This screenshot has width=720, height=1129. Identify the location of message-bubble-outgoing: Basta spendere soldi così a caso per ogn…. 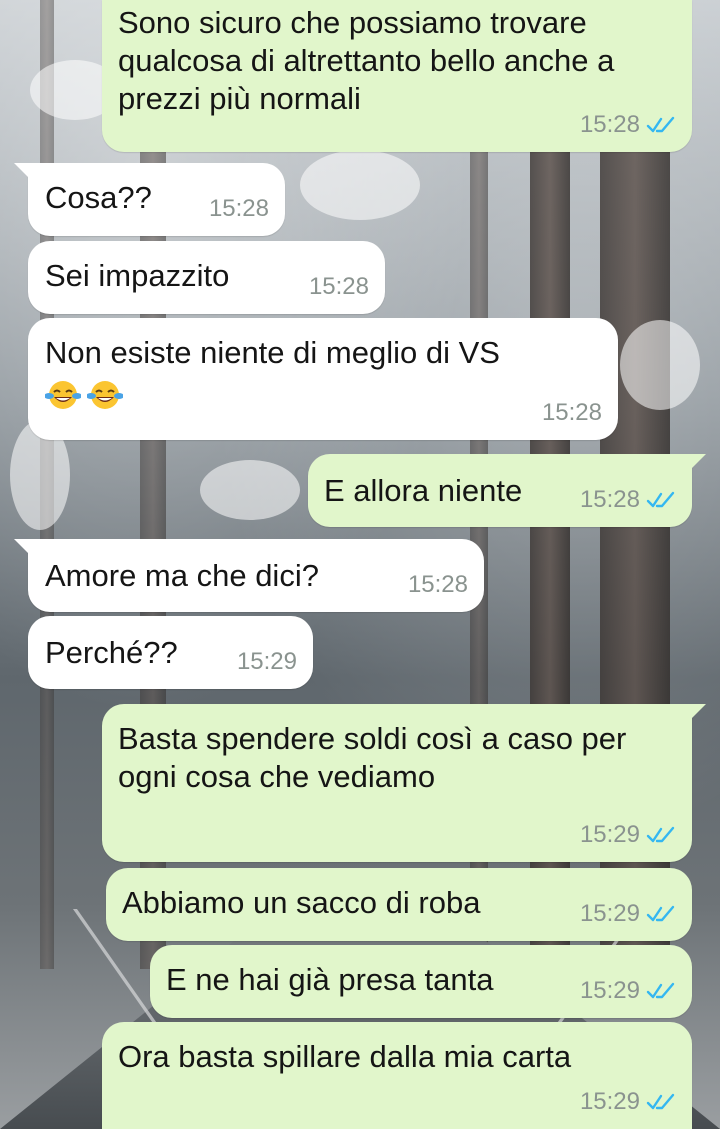
(404, 783).